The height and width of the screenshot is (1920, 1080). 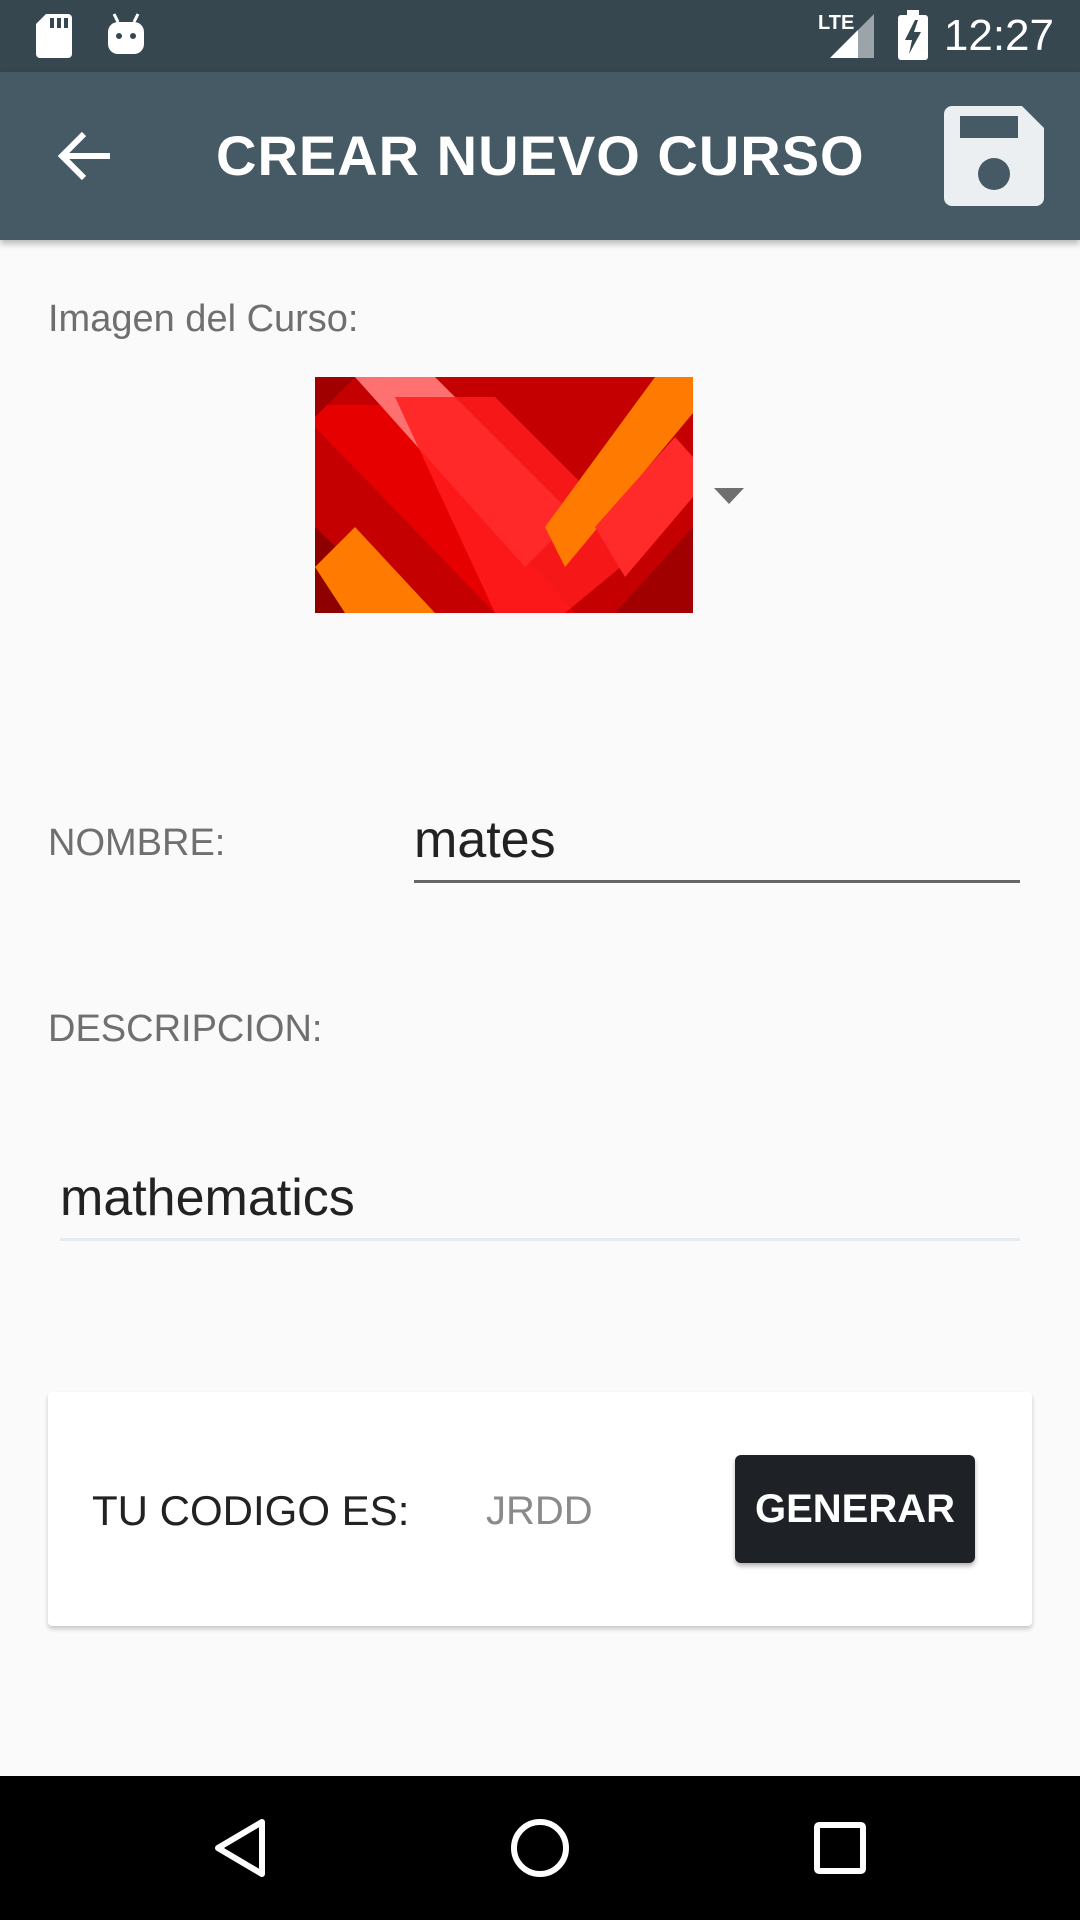 I want to click on recents-square-icon, so click(x=840, y=1848).